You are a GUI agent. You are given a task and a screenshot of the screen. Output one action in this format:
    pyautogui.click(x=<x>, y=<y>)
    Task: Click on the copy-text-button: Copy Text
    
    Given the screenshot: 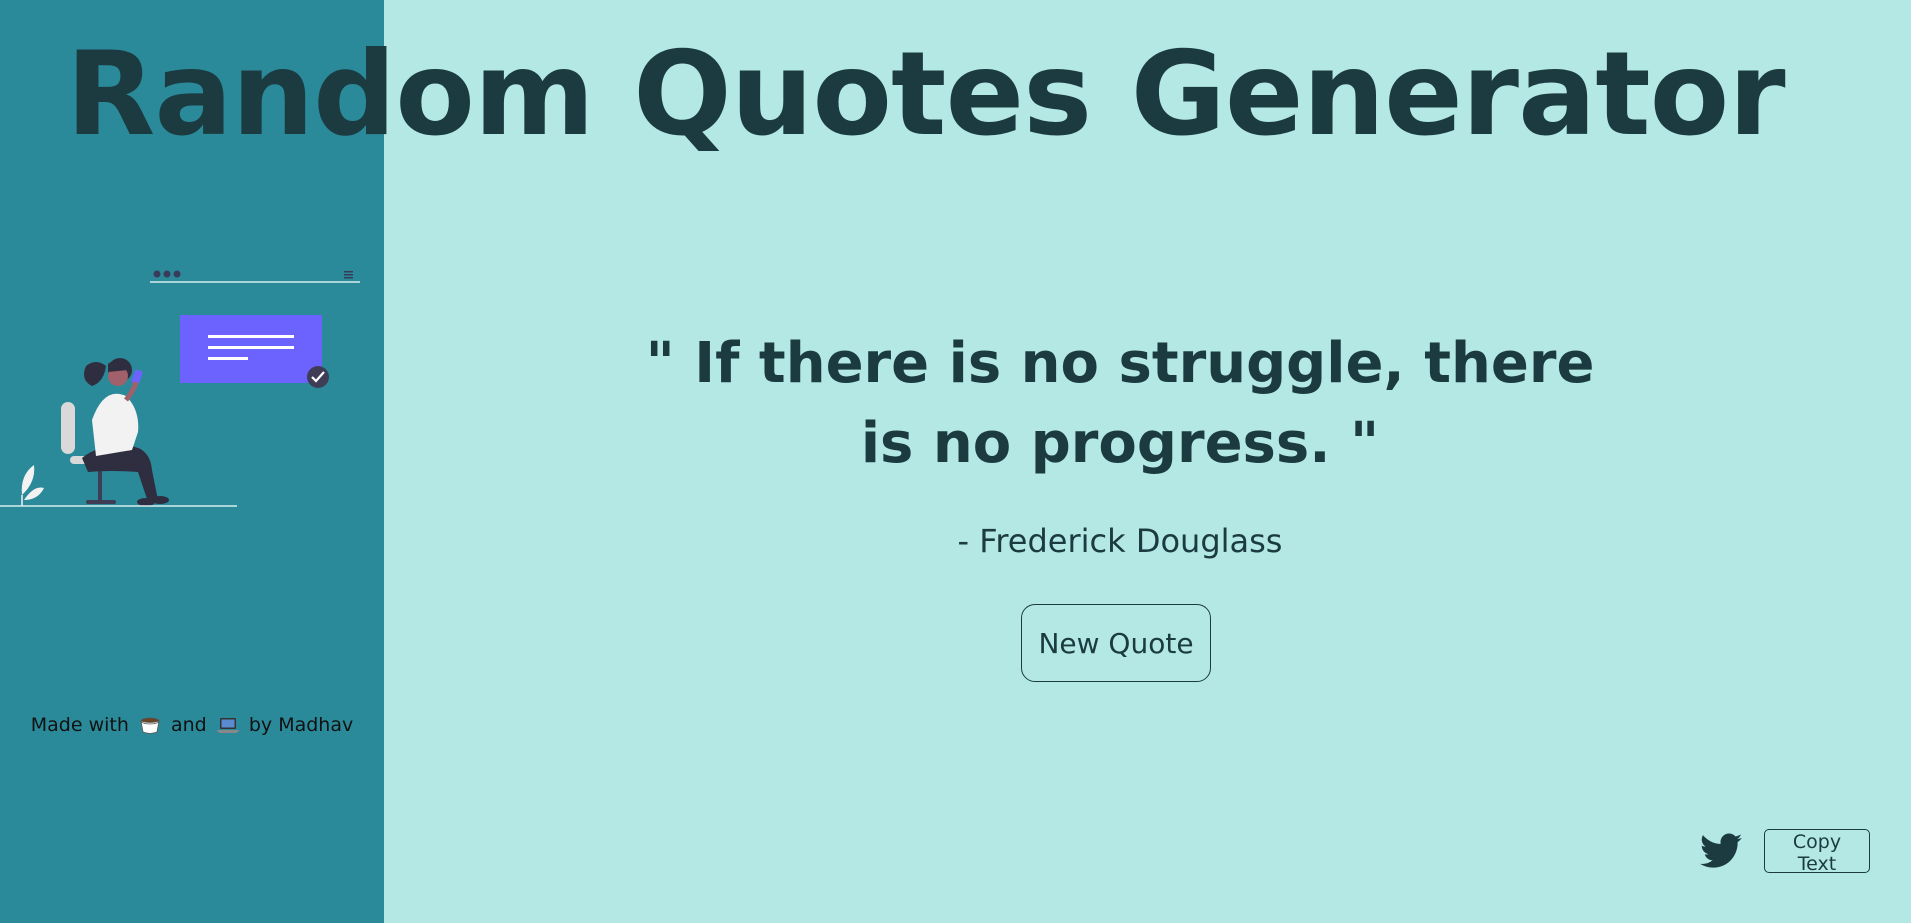 What is the action you would take?
    pyautogui.click(x=1817, y=852)
    